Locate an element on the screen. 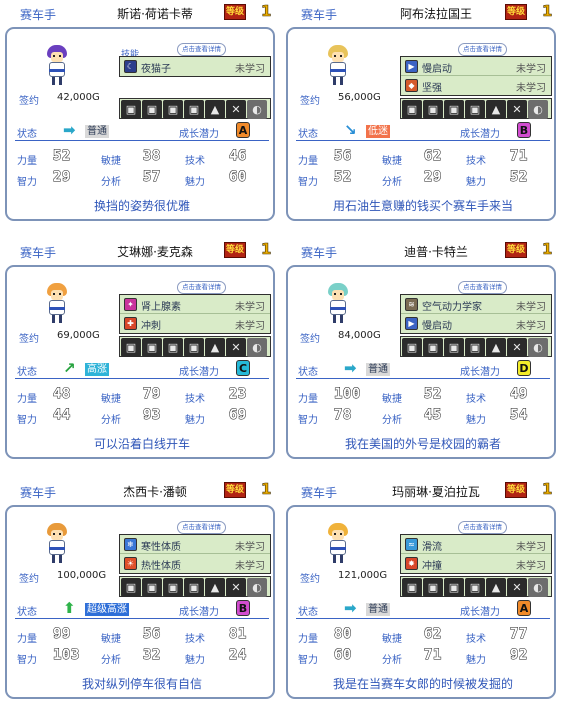  power-label: 力量 is located at coordinates (308, 161).